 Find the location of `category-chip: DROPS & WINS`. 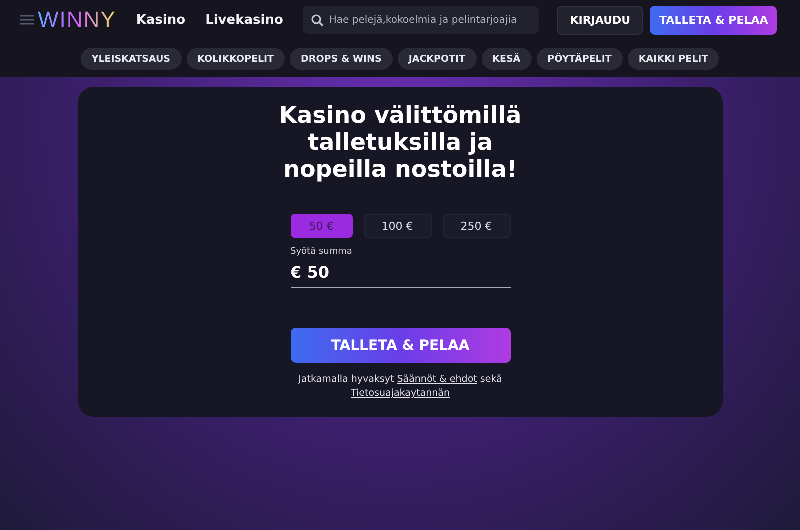

category-chip: DROPS & WINS is located at coordinates (341, 59).